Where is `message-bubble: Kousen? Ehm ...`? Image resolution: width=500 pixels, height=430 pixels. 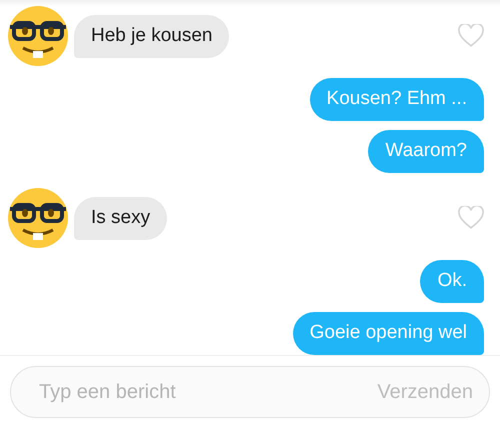
message-bubble: Kousen? Ehm ... is located at coordinates (397, 99).